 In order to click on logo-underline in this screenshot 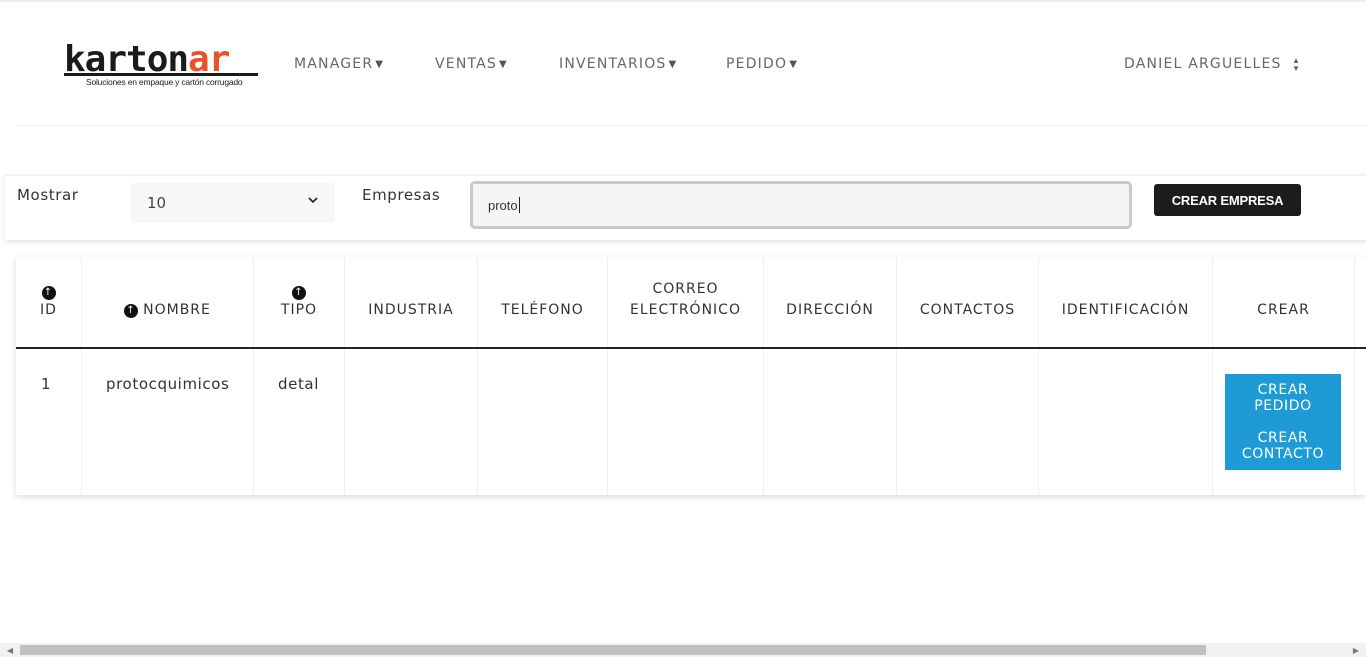, I will do `click(161, 74)`.